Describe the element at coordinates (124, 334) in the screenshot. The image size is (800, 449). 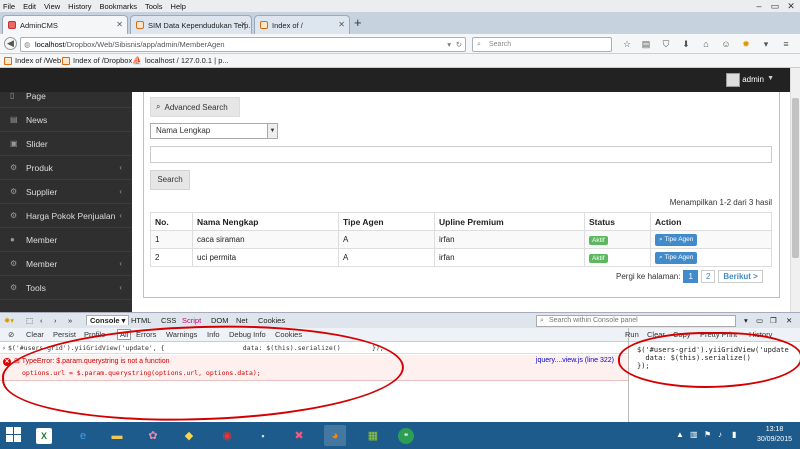
I see `filter-all: All` at that location.